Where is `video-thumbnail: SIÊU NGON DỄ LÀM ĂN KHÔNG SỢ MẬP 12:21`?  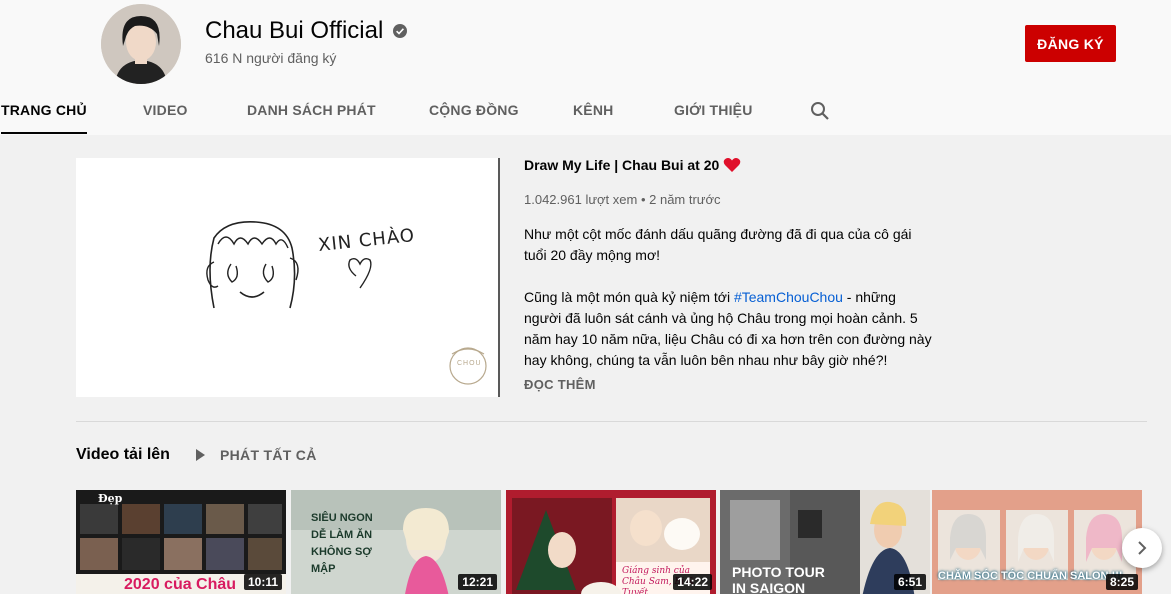 video-thumbnail: SIÊU NGON DỄ LÀM ĂN KHÔNG SỢ MẬP 12:21 is located at coordinates (396, 542).